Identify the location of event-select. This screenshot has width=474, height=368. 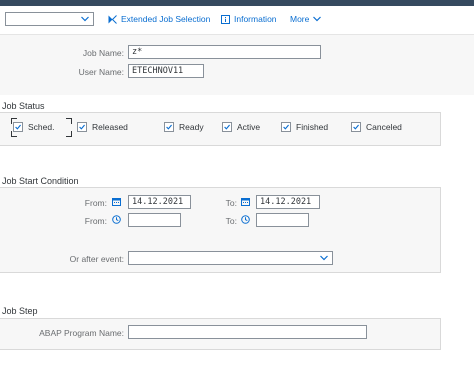
(230, 258).